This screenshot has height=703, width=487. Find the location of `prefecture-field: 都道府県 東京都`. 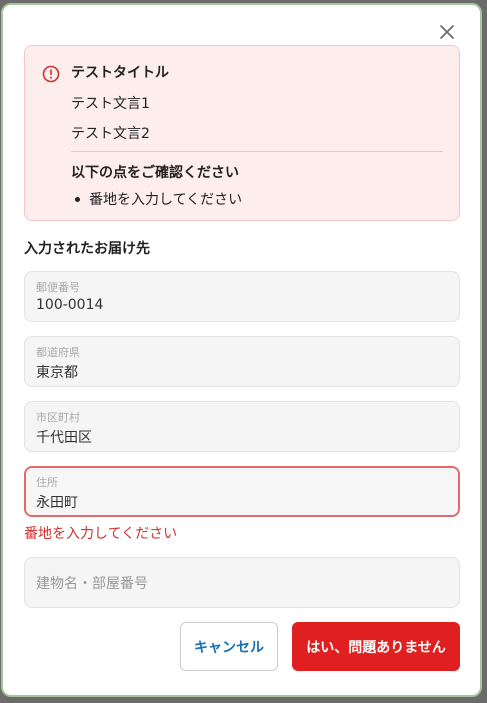

prefecture-field: 都道府県 東京都 is located at coordinates (242, 361).